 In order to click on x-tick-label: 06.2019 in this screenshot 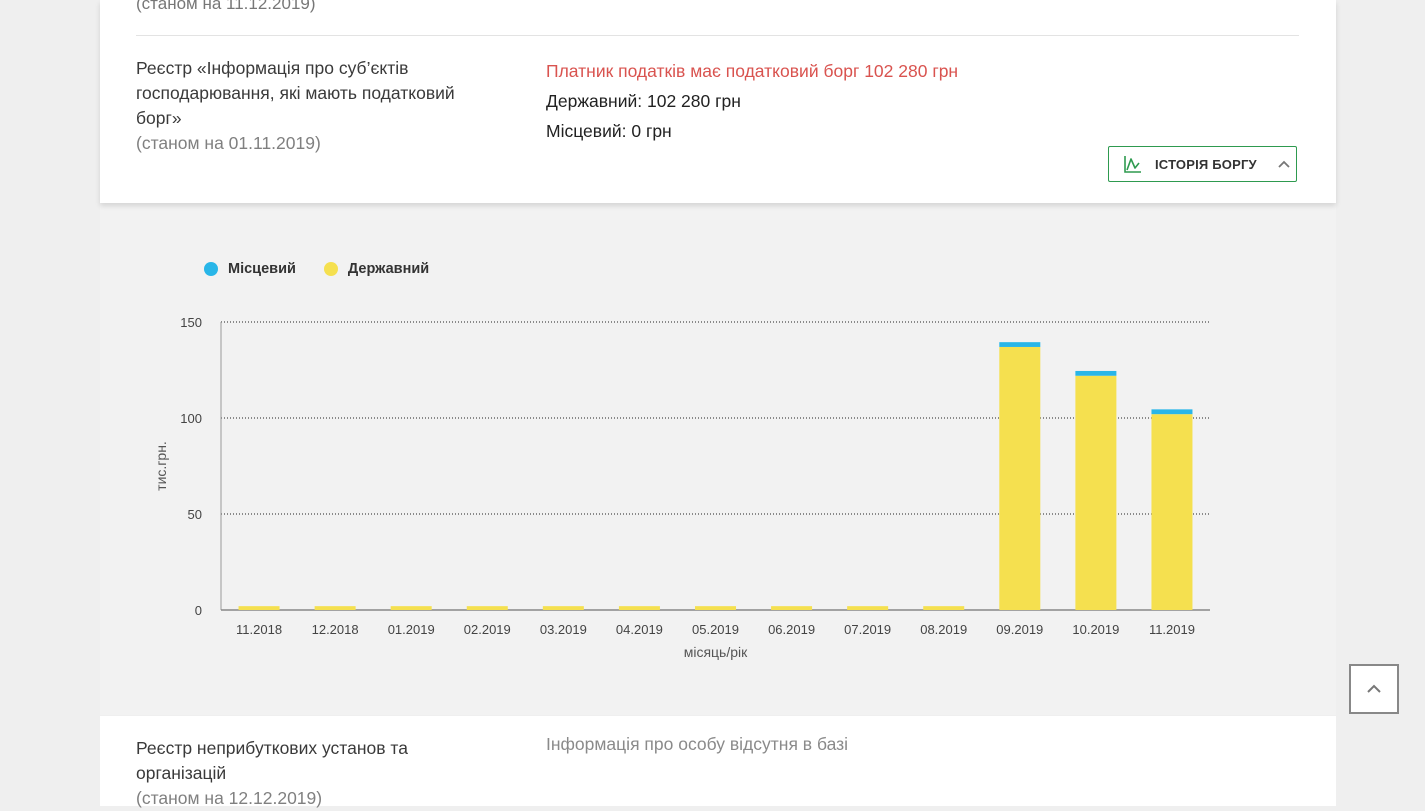, I will do `click(791, 629)`.